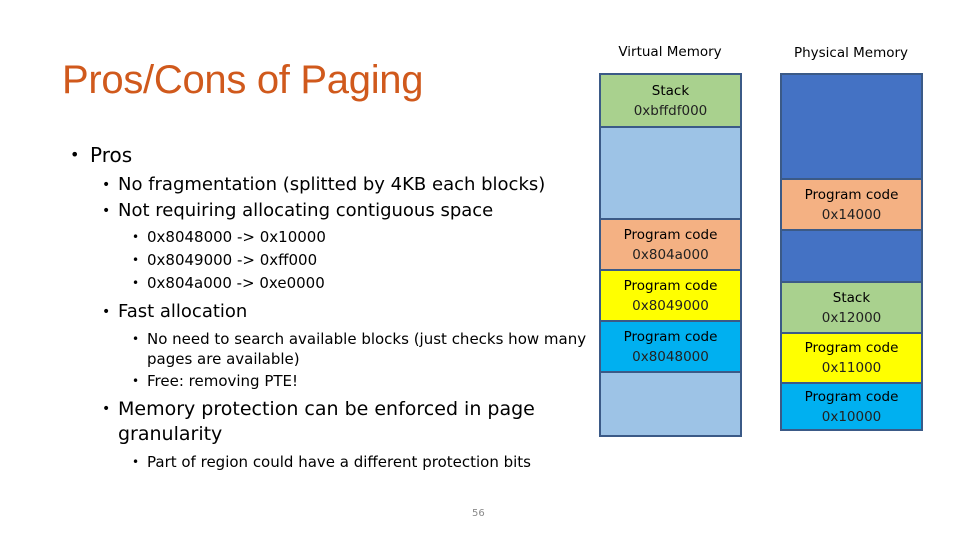 Image resolution: width=960 pixels, height=540 pixels. What do you see at coordinates (670, 345) in the screenshot?
I see `virtual-memory-segment: Program code 0x8048000` at bounding box center [670, 345].